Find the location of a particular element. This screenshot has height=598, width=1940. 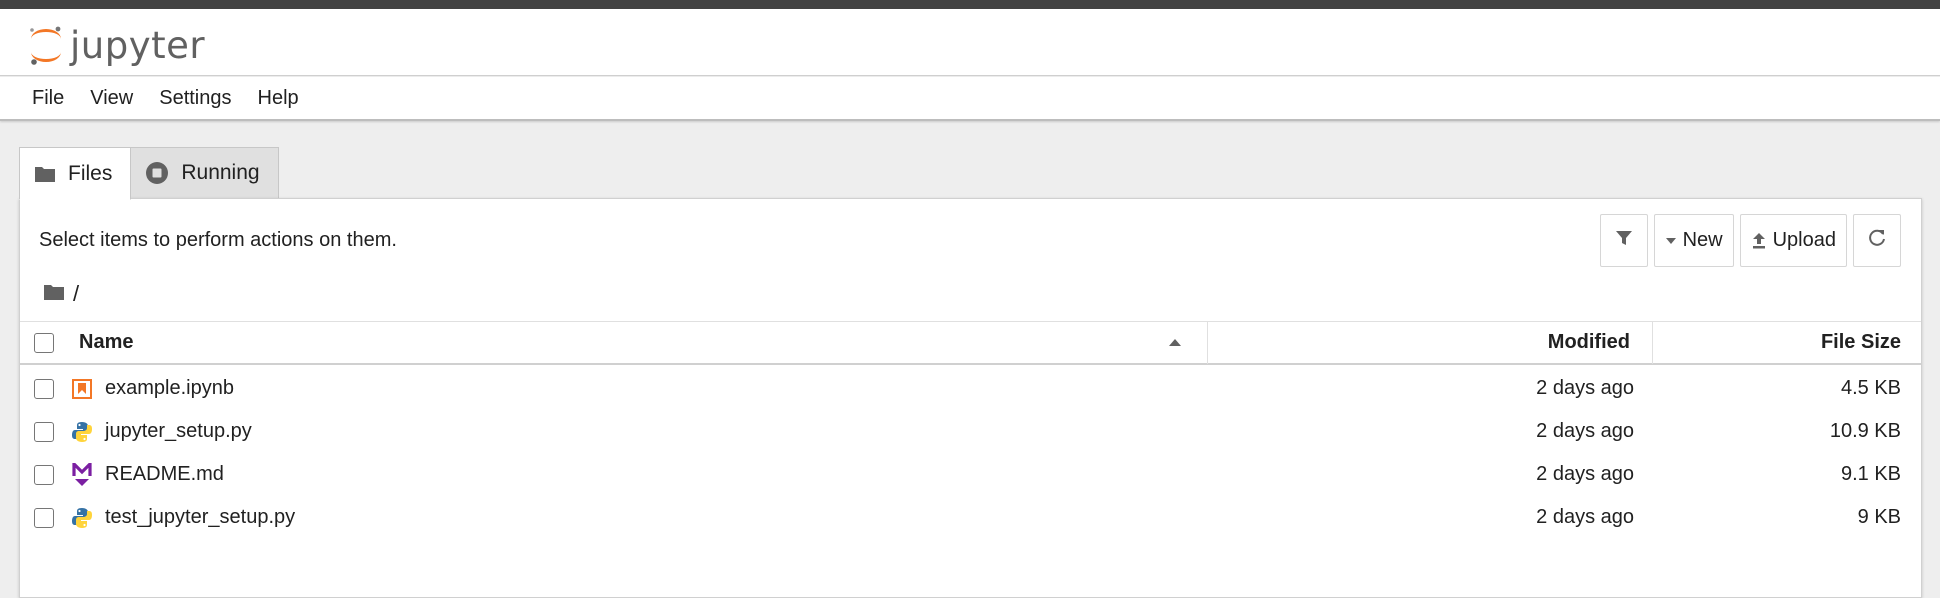

new-button: New is located at coordinates (1693, 240).